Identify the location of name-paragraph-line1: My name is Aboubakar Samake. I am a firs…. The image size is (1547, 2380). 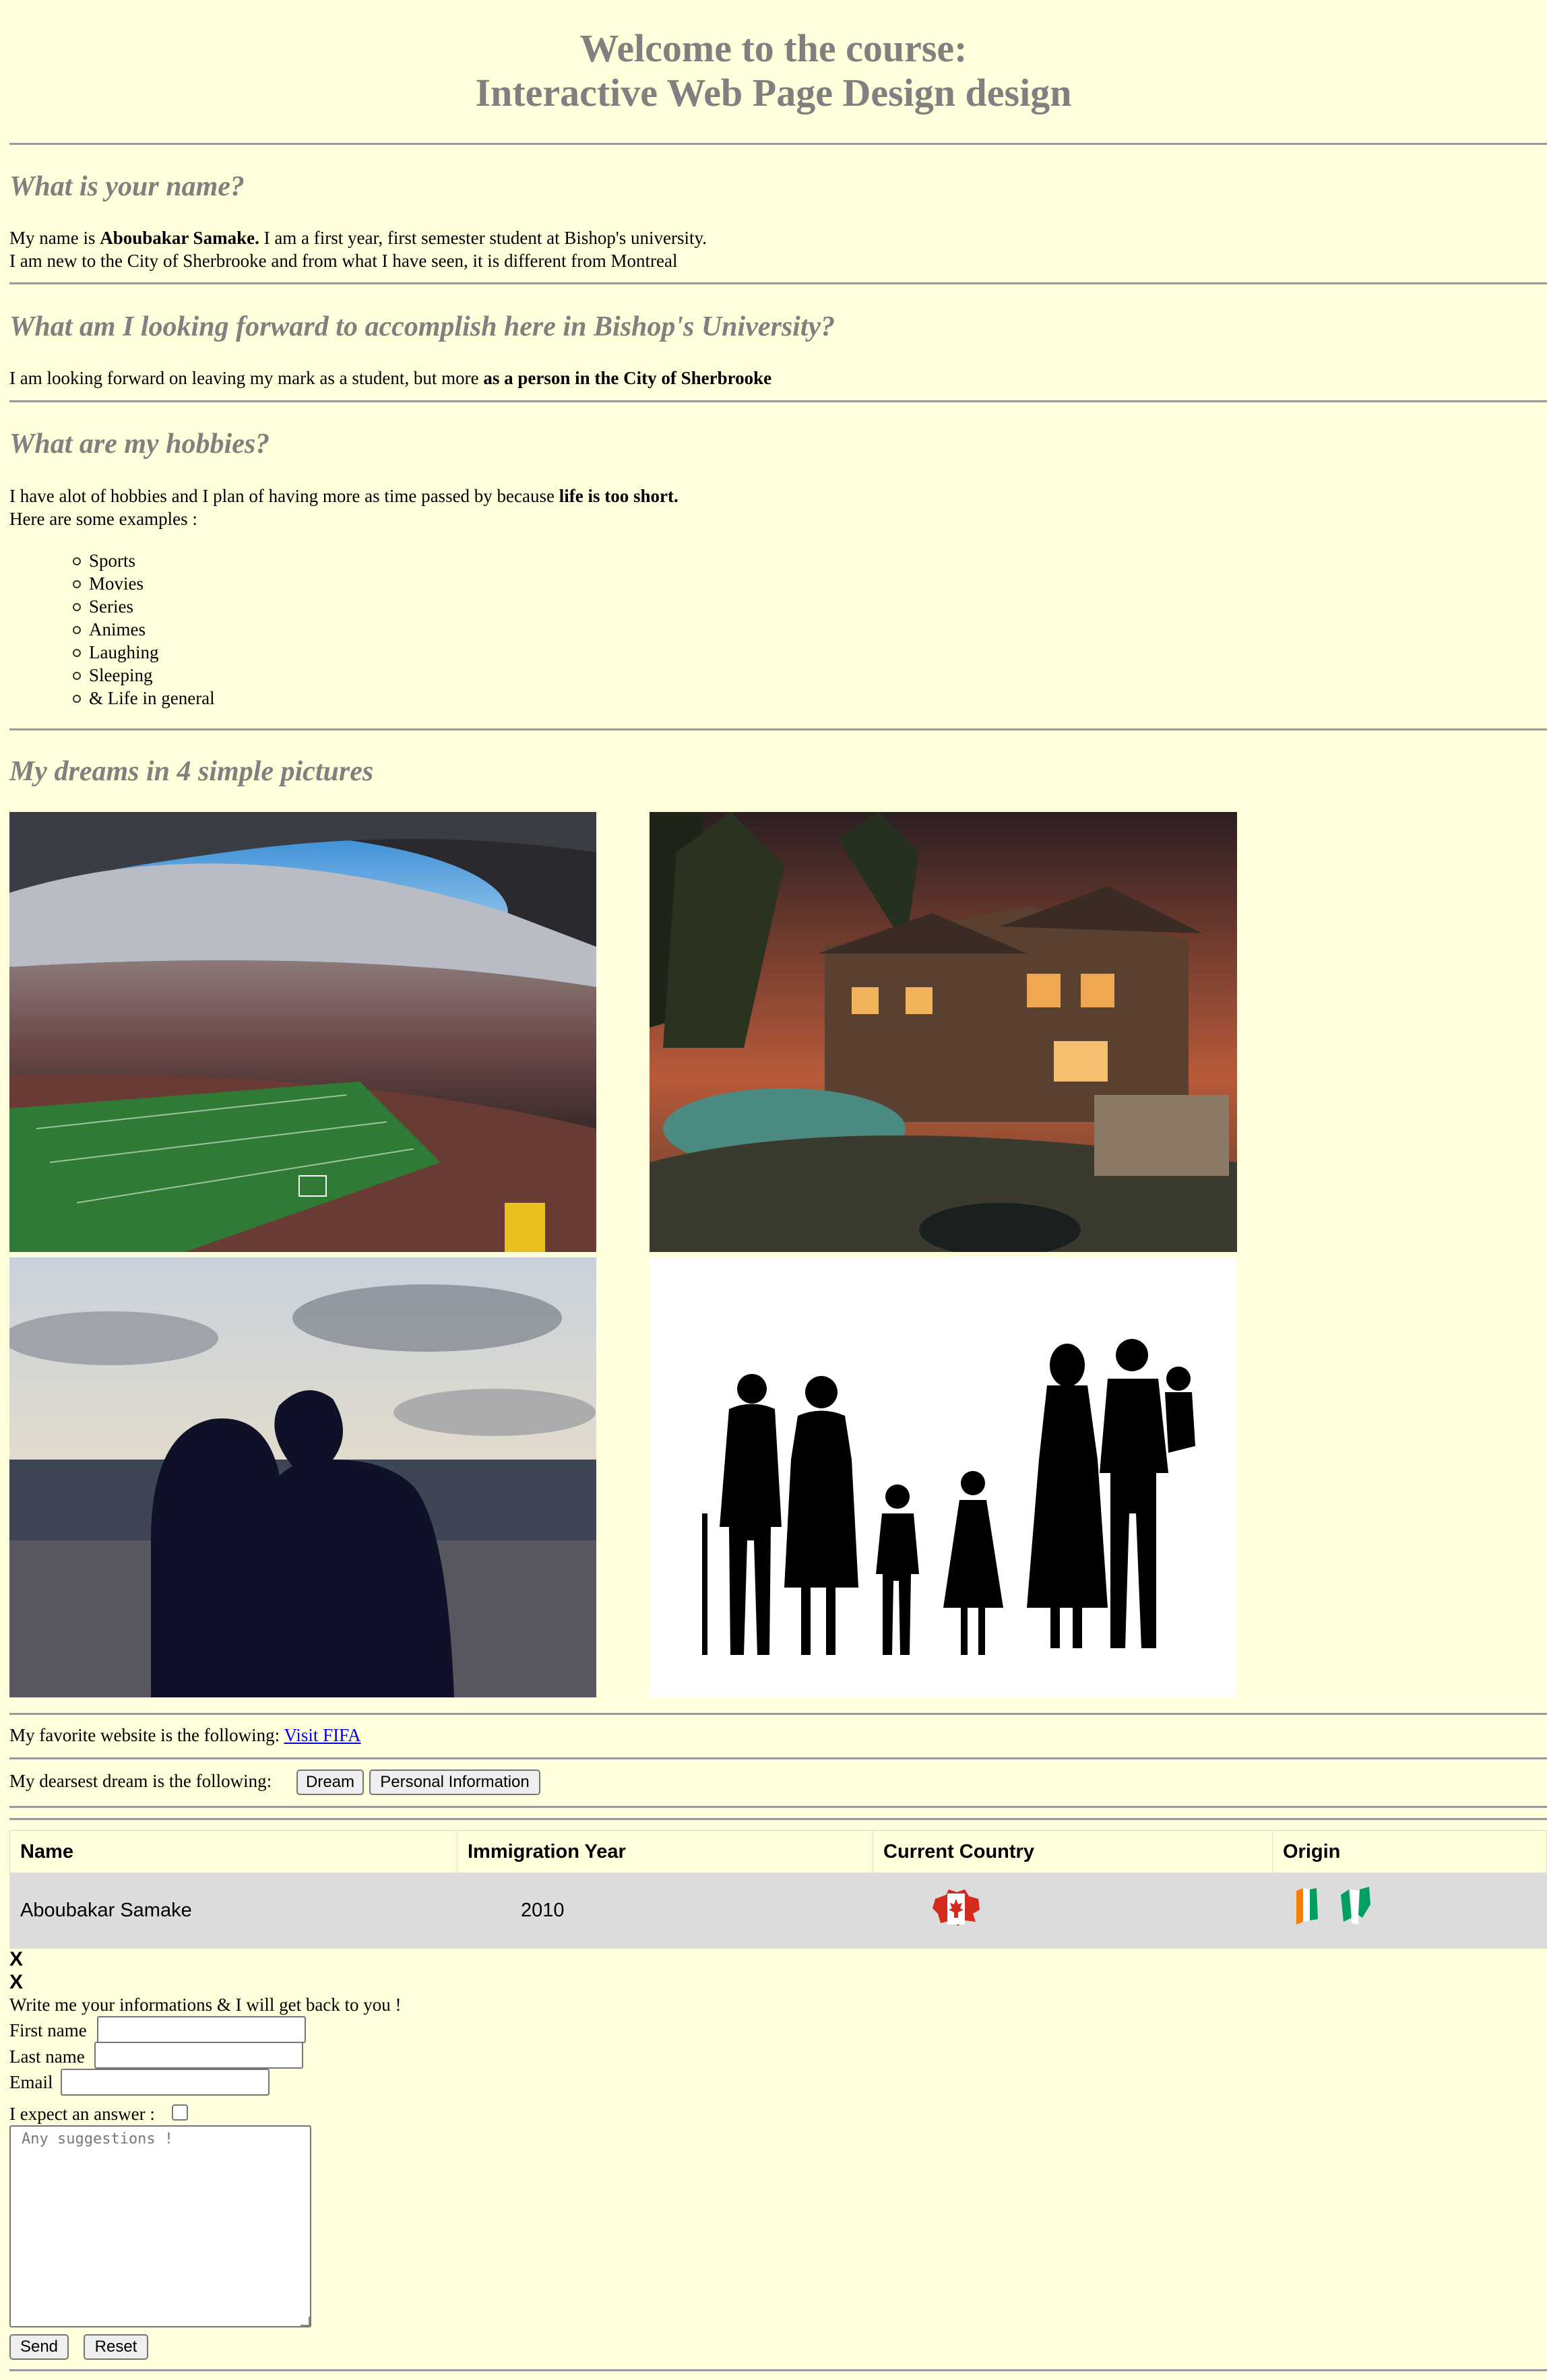
(358, 238).